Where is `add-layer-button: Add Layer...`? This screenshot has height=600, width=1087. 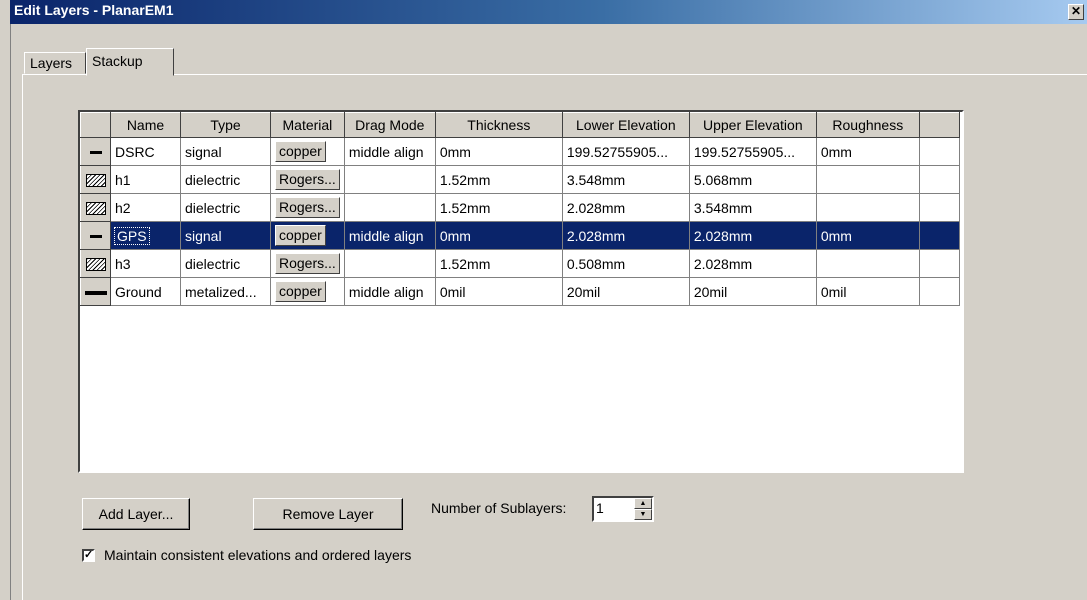
add-layer-button: Add Layer... is located at coordinates (136, 514).